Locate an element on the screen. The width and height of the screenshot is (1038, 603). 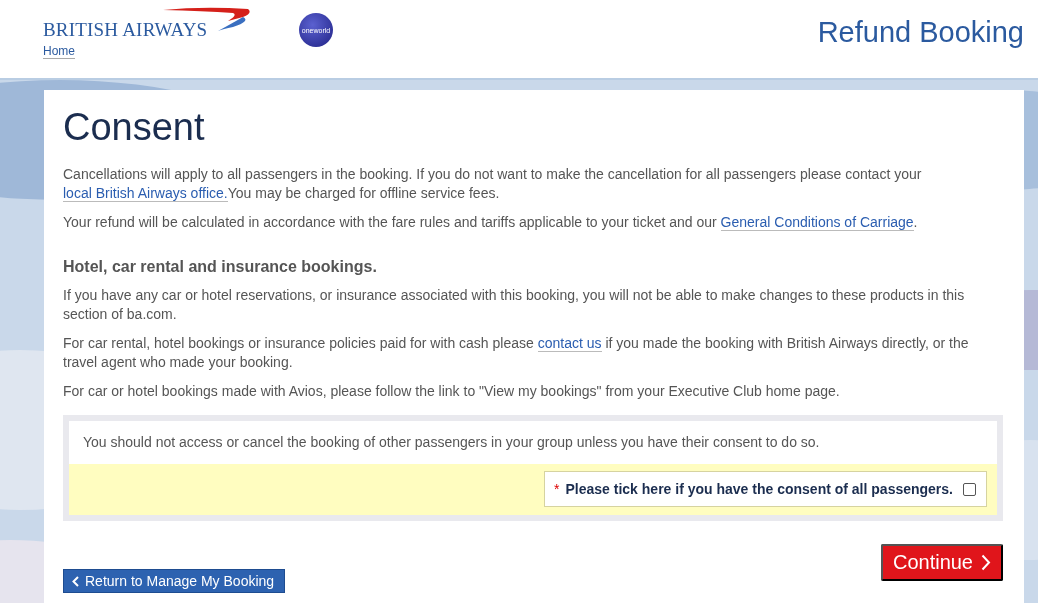
paragraph: Your refund will be calculated in accordance with the fare rules and tariffs applicable to your ticket and our General Conditions of Carriage. is located at coordinates (491, 222).